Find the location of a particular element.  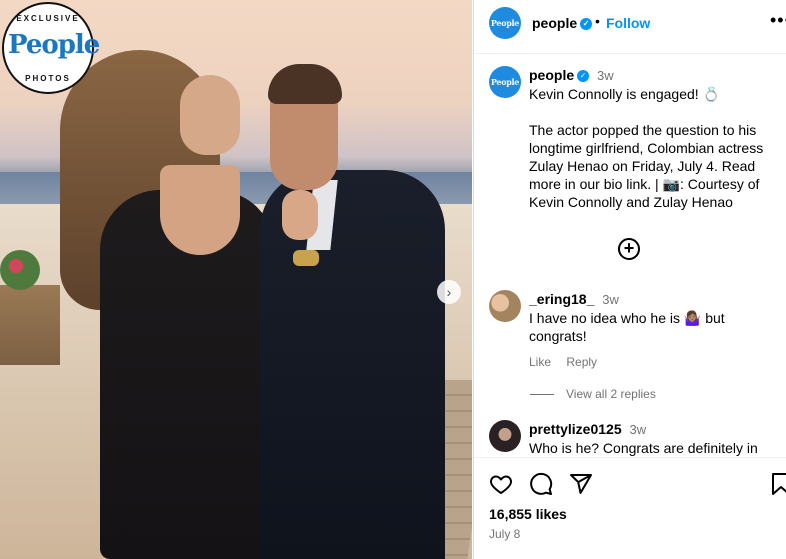

bookmark-icon is located at coordinates (777, 484).